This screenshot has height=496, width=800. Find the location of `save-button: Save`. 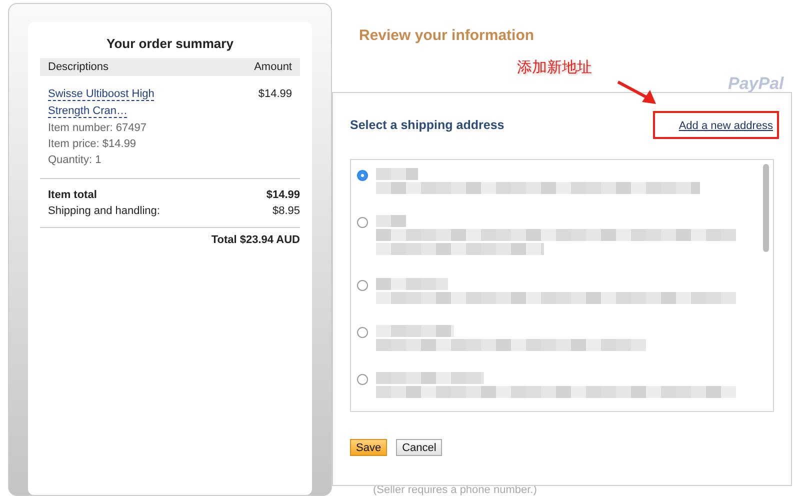

save-button: Save is located at coordinates (369, 447).